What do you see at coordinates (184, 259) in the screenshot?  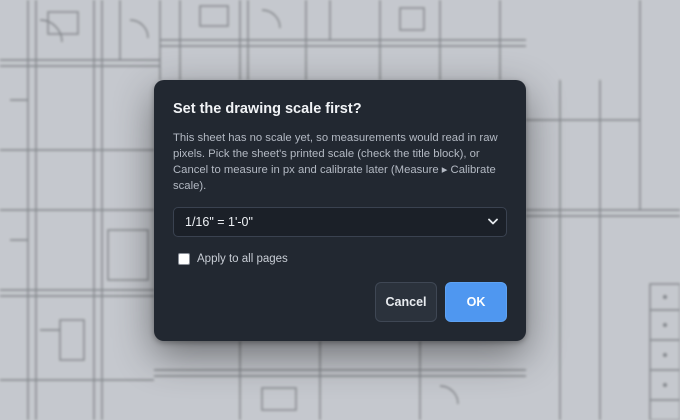 I see `apply-all-checkbox` at bounding box center [184, 259].